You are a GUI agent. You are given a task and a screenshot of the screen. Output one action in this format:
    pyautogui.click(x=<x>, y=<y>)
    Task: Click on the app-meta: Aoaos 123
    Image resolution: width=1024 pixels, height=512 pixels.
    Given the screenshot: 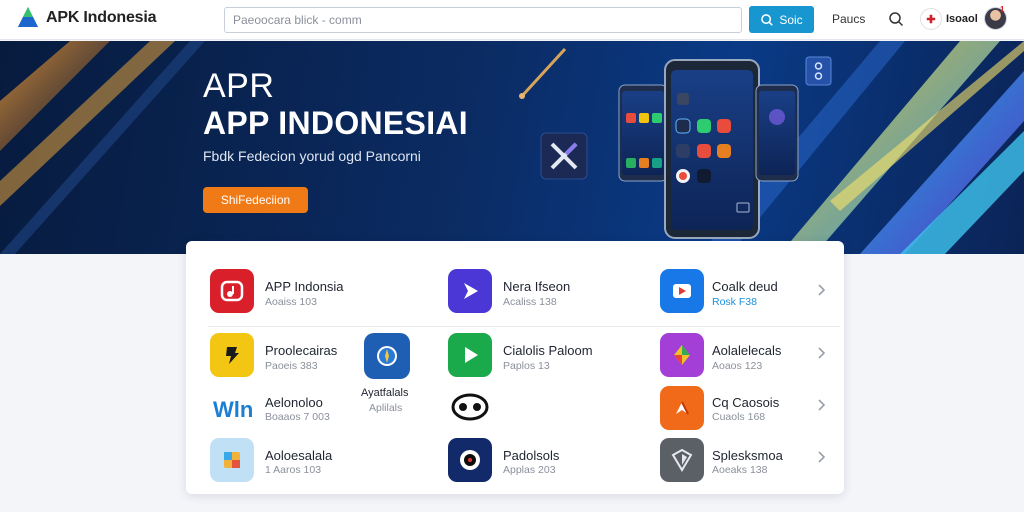 What is the action you would take?
    pyautogui.click(x=737, y=366)
    